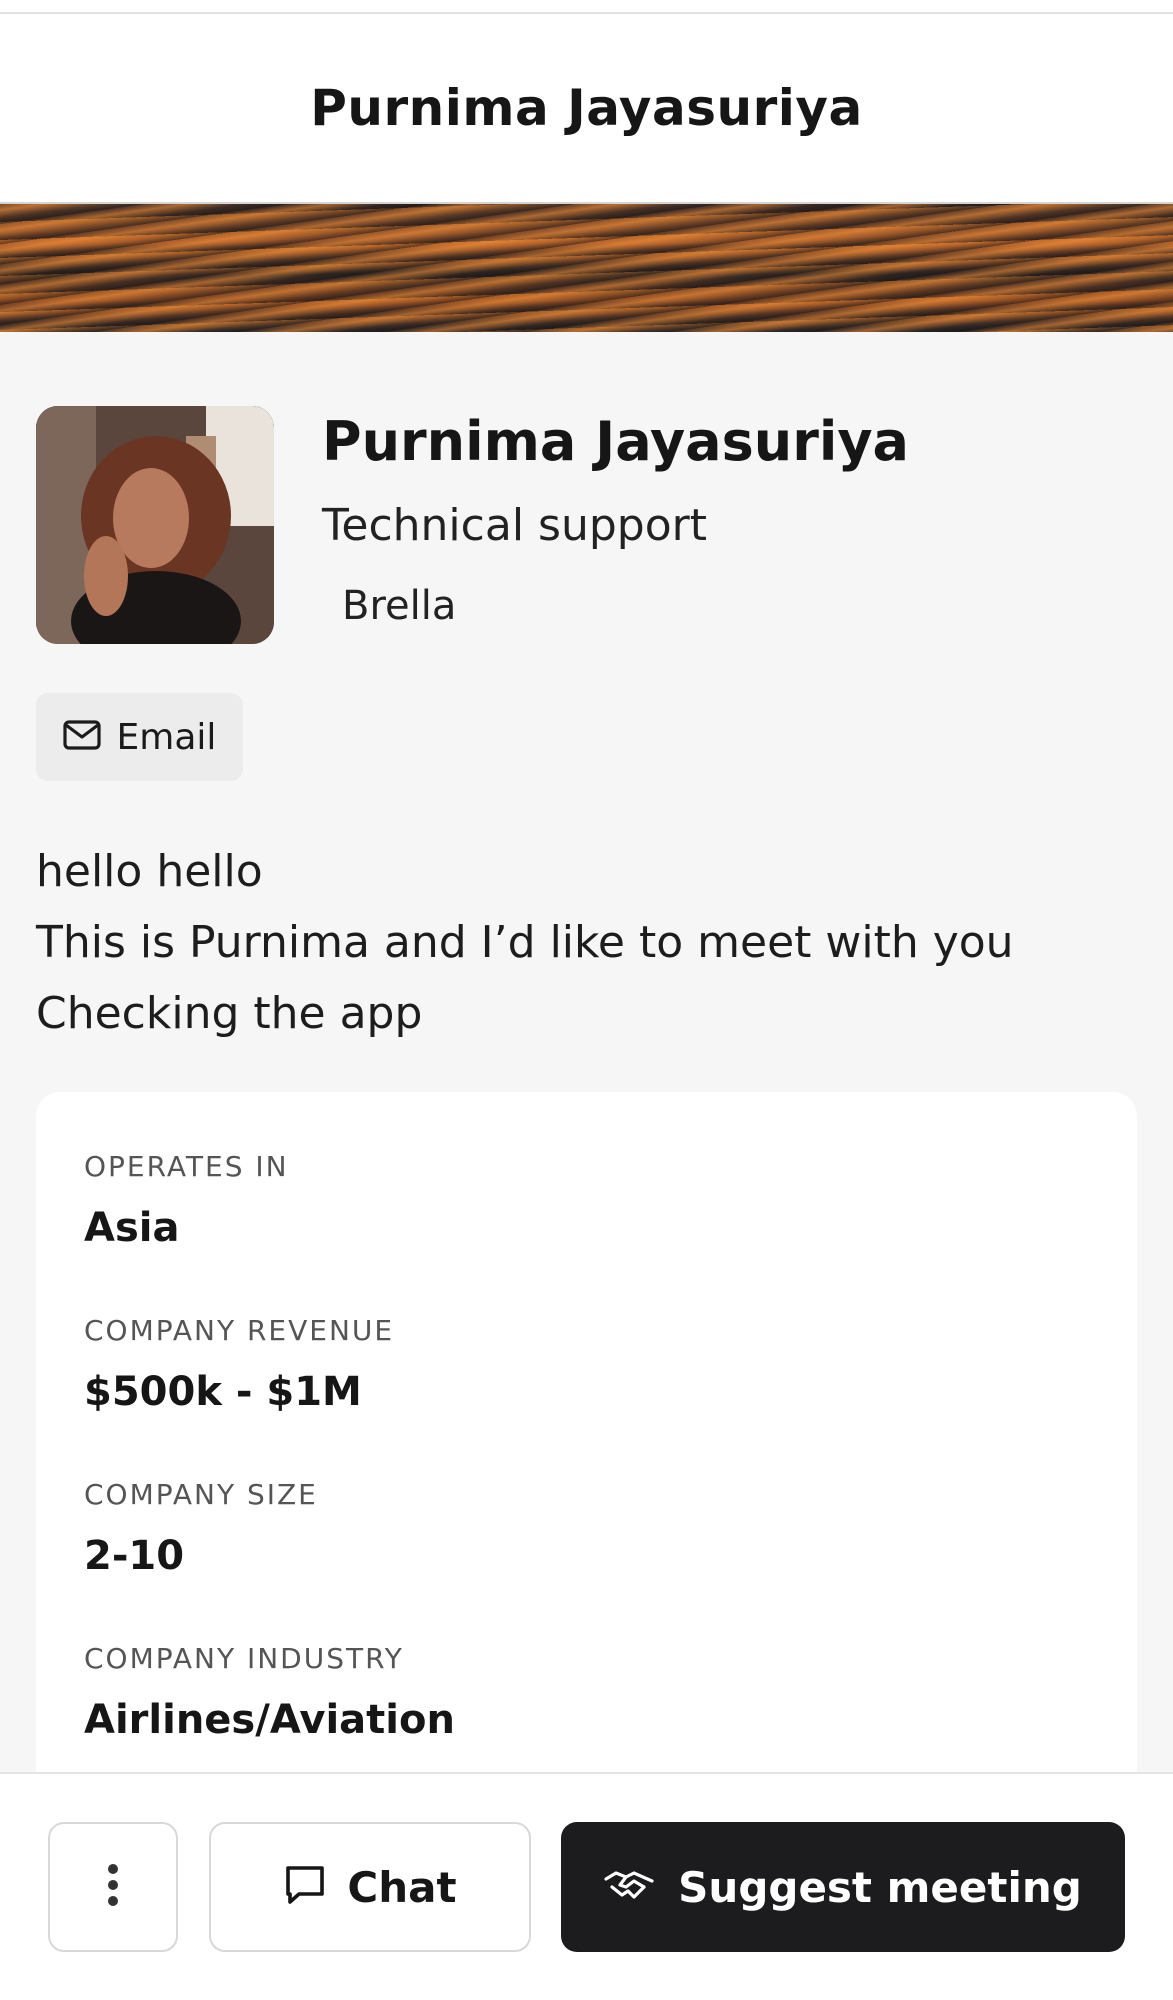 This screenshot has height=2000, width=1173. What do you see at coordinates (201, 1494) in the screenshot?
I see `detail-label: COMPANY SIZE` at bounding box center [201, 1494].